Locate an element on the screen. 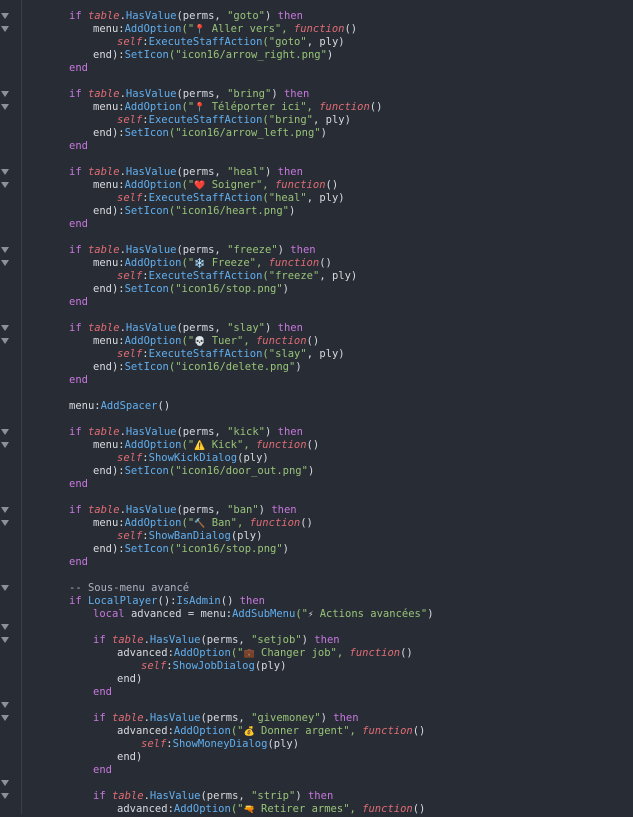 This screenshot has height=817, width=633. code-line: end):SetIcon("icon16/heart.png") is located at coordinates (194, 211).